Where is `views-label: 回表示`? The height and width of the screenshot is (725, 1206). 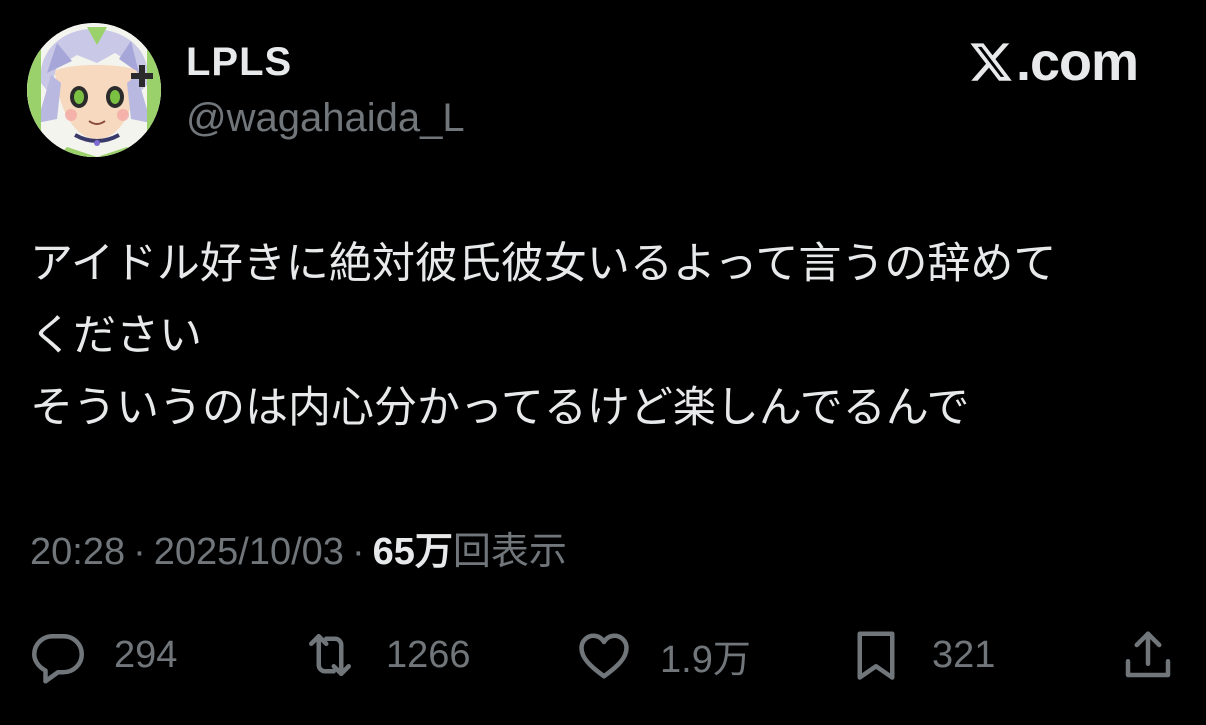
views-label: 回表示 is located at coordinates (509, 552).